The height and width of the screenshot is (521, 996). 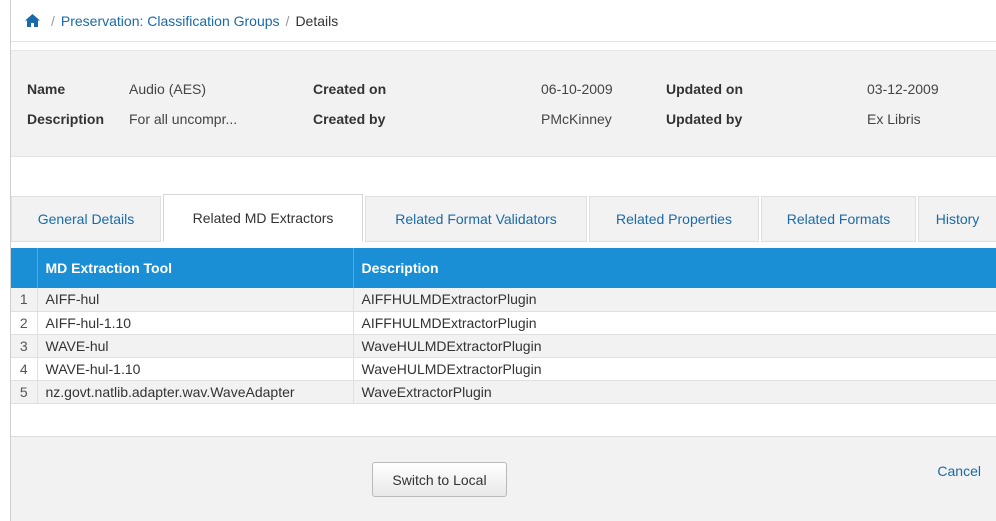 I want to click on description-label: Description, so click(x=66, y=119).